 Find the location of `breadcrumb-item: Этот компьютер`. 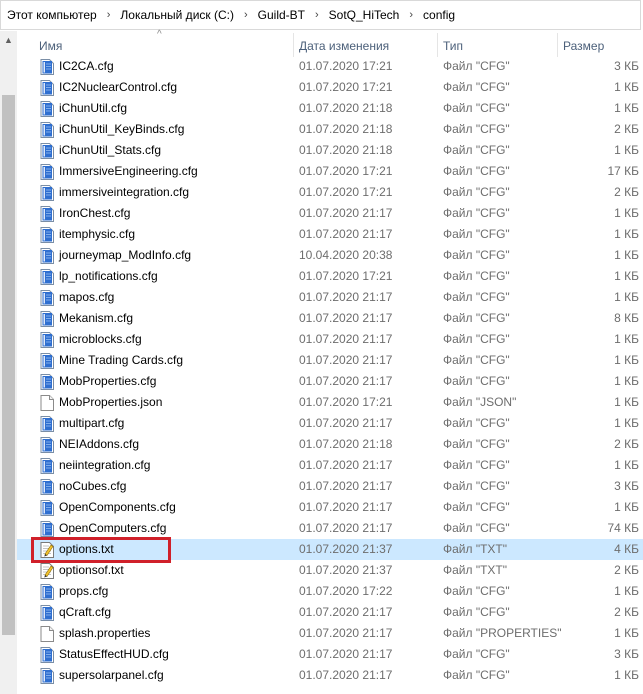

breadcrumb-item: Этот компьютер is located at coordinates (52, 15).